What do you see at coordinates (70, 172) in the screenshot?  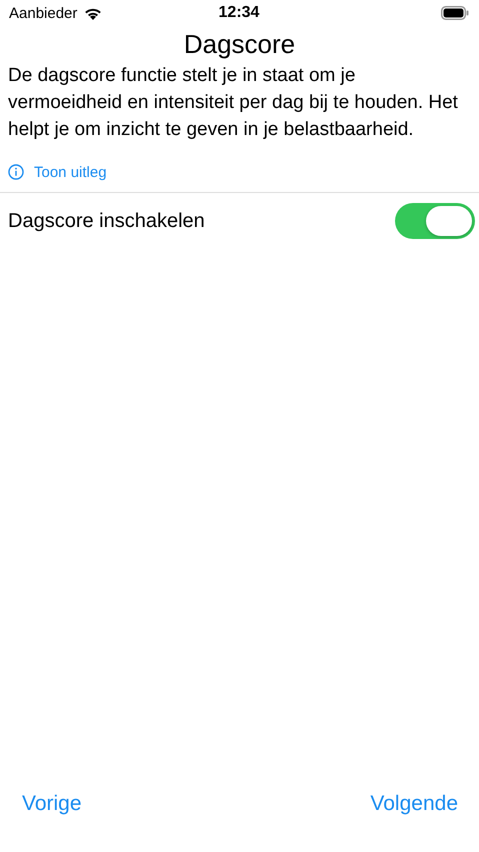 I see `explanation-link: Toon uitleg` at bounding box center [70, 172].